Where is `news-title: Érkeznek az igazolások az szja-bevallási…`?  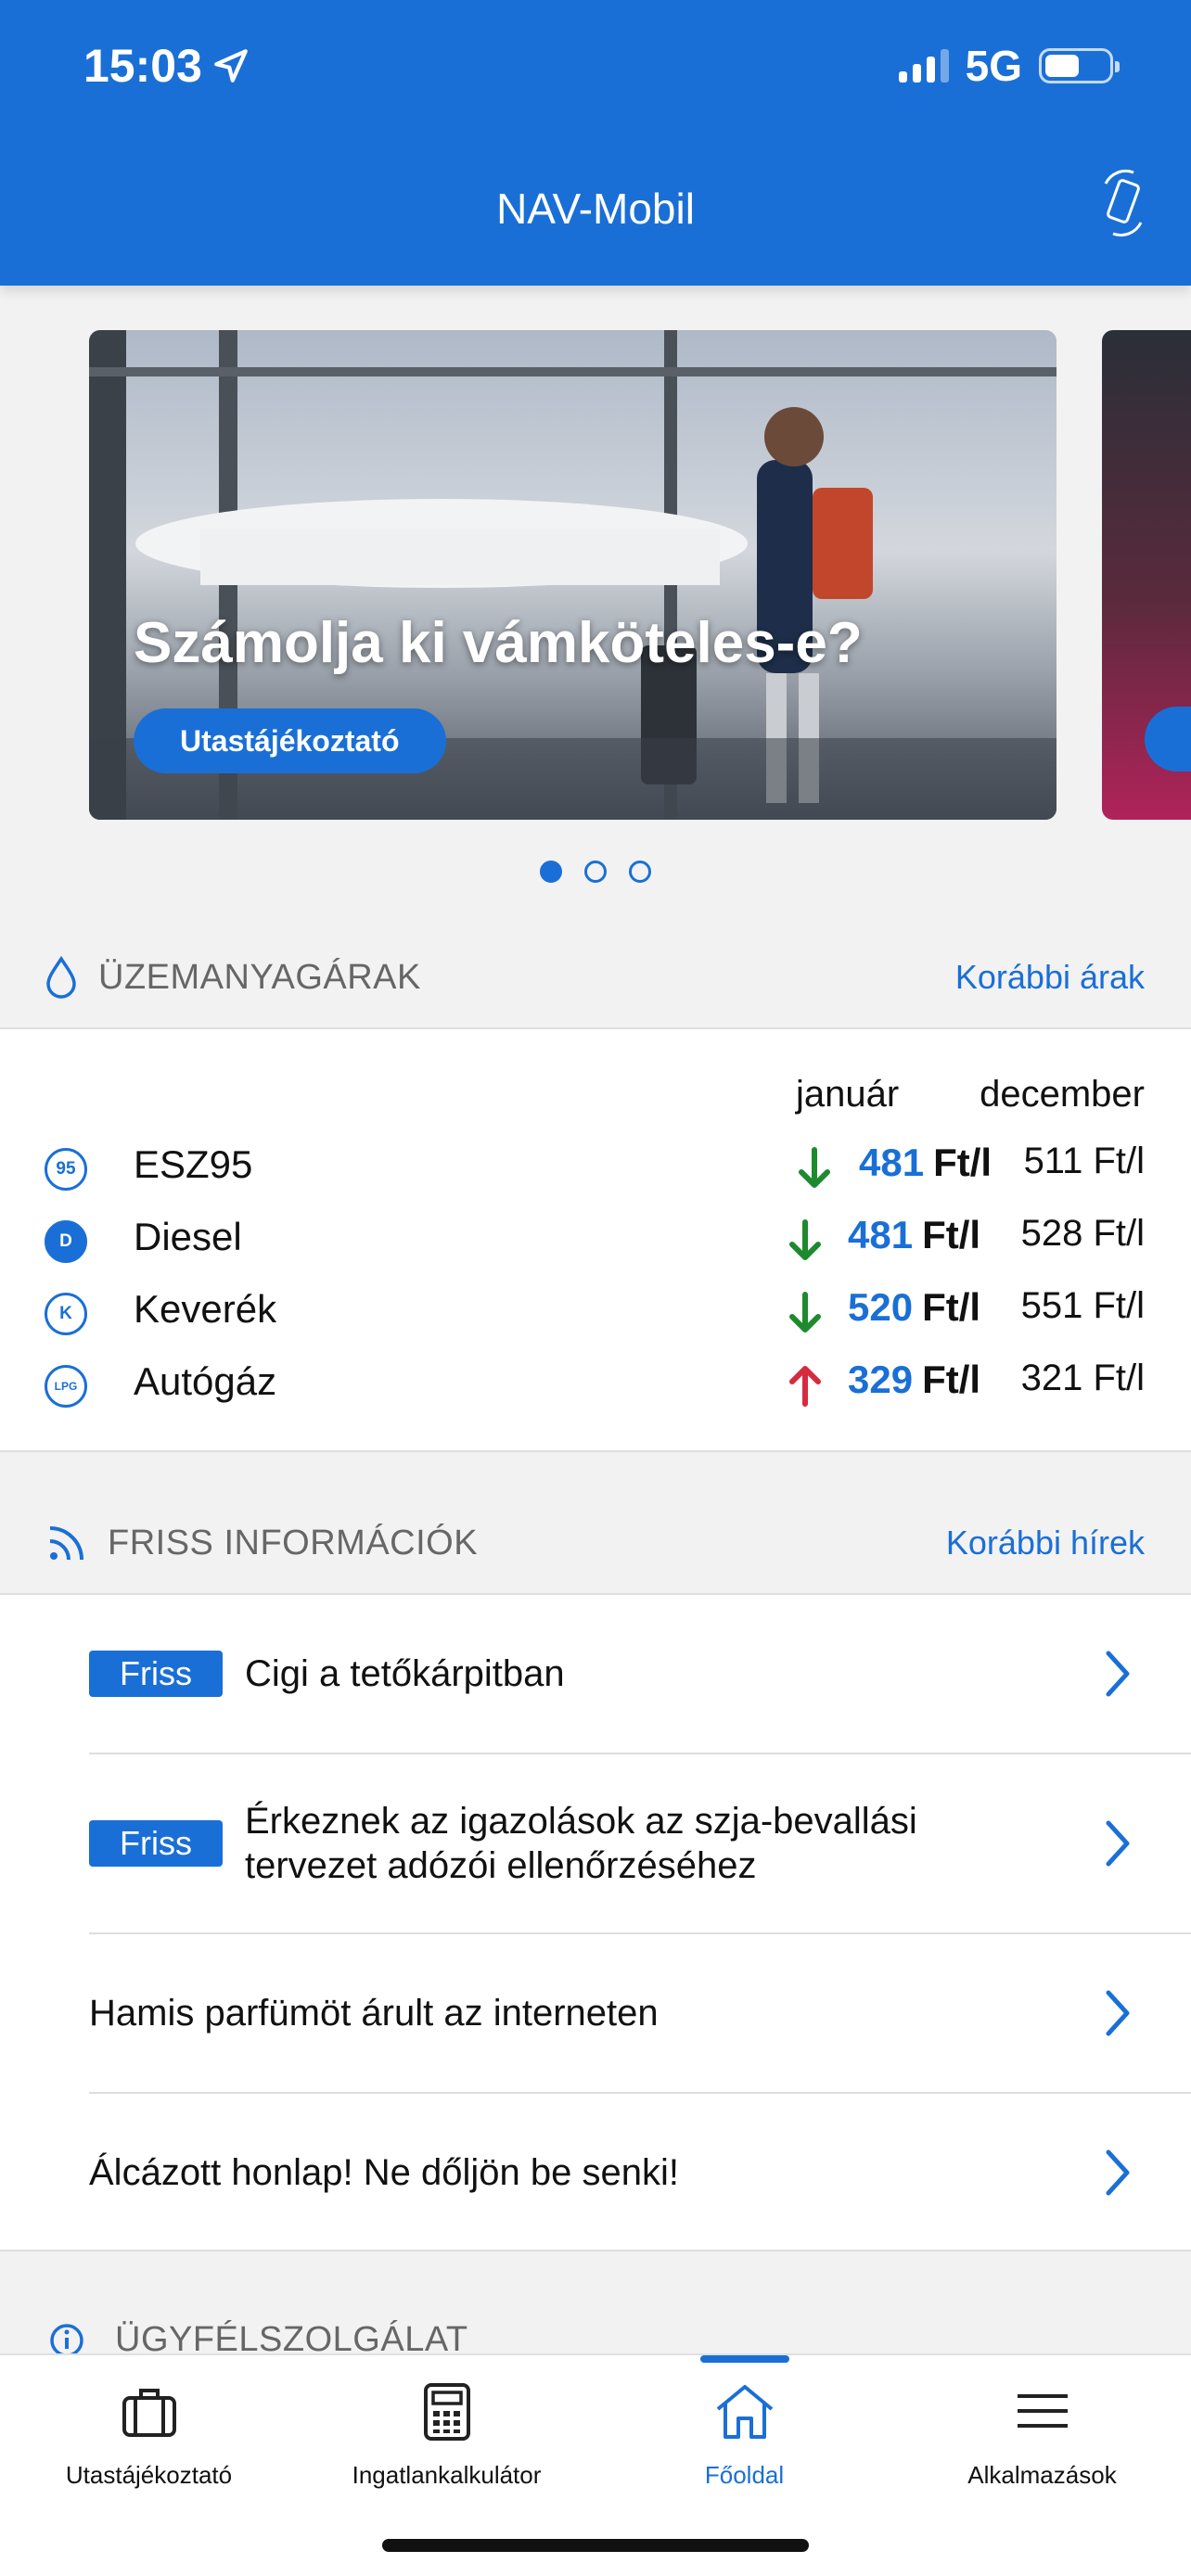 news-title: Érkeznek az igazolások az szja-bevallási… is located at coordinates (581, 1843).